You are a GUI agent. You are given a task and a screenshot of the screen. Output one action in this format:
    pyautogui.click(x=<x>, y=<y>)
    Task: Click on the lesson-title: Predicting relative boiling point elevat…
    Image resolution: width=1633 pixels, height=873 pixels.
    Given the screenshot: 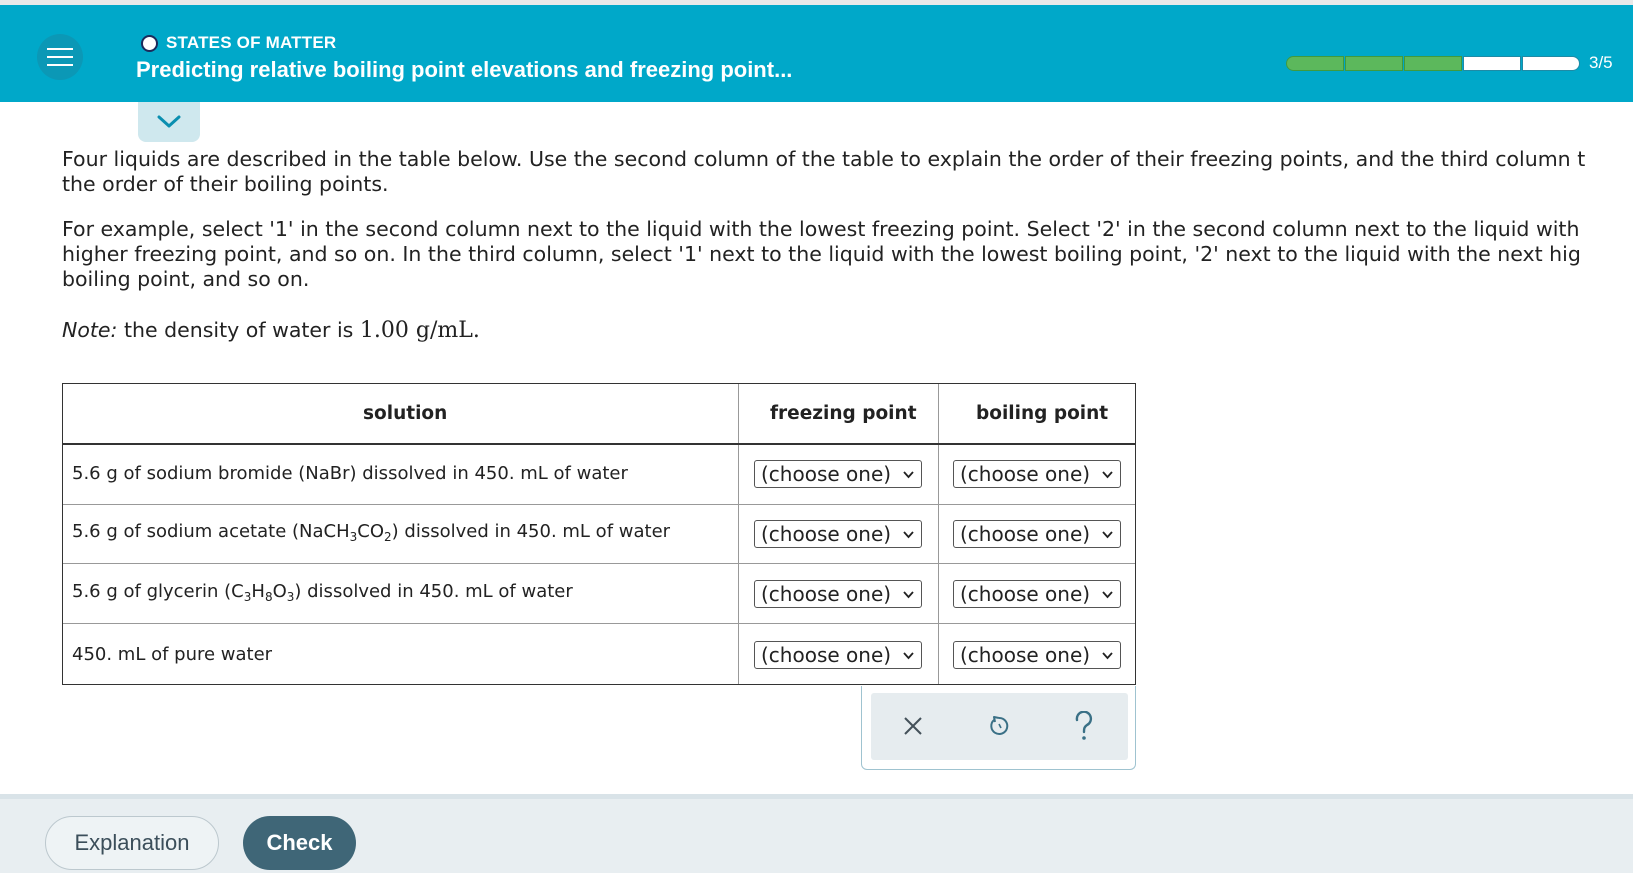 What is the action you would take?
    pyautogui.click(x=464, y=69)
    